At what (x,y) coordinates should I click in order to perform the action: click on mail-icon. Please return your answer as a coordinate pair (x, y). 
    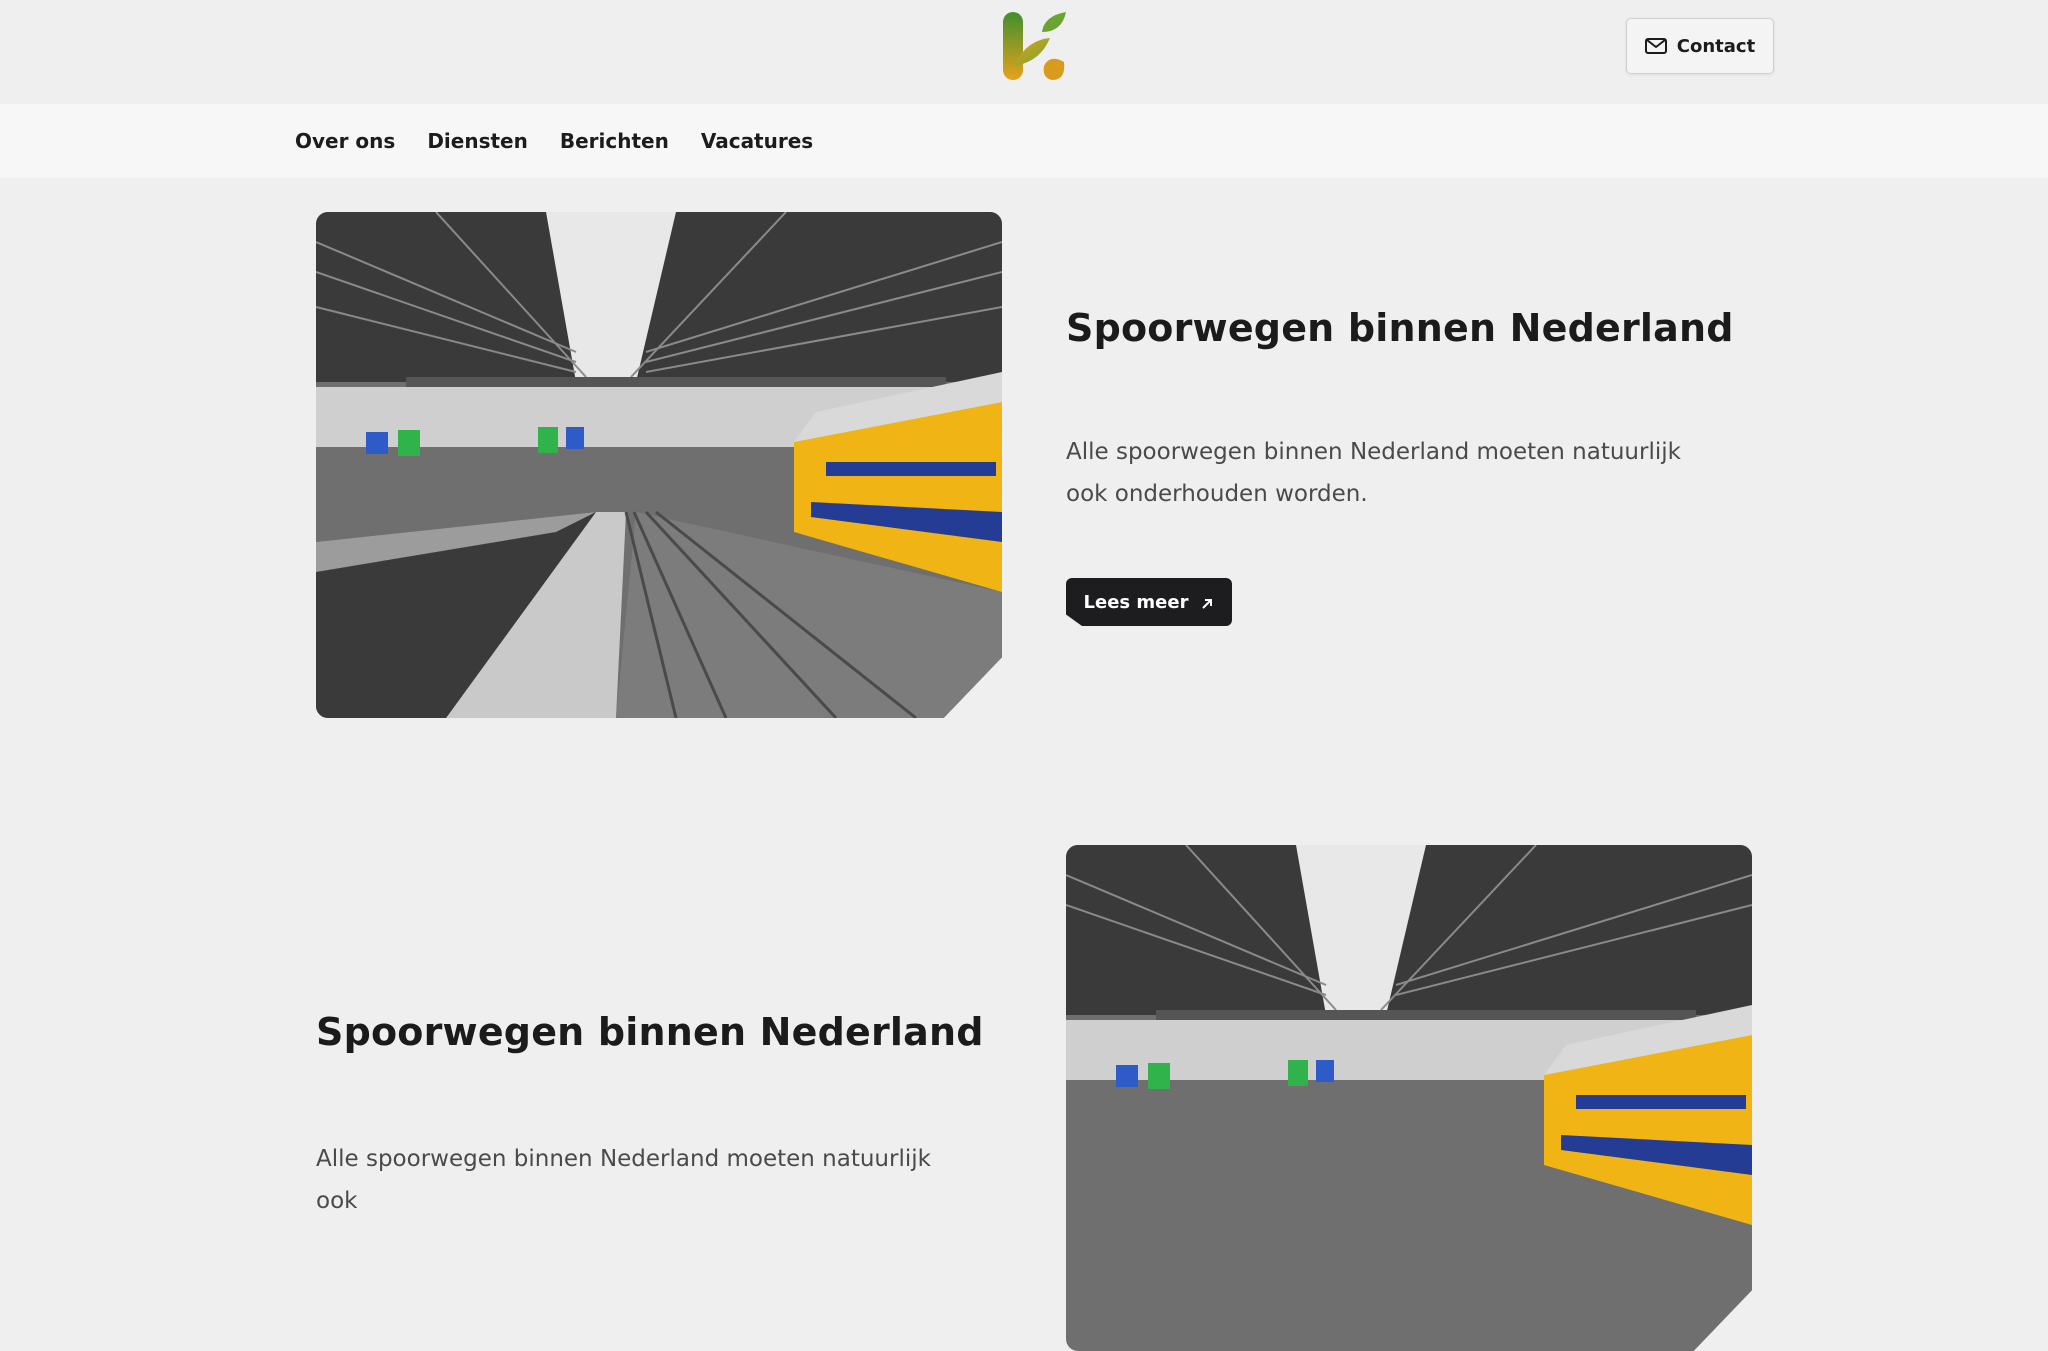
    Looking at the image, I should click on (1655, 46).